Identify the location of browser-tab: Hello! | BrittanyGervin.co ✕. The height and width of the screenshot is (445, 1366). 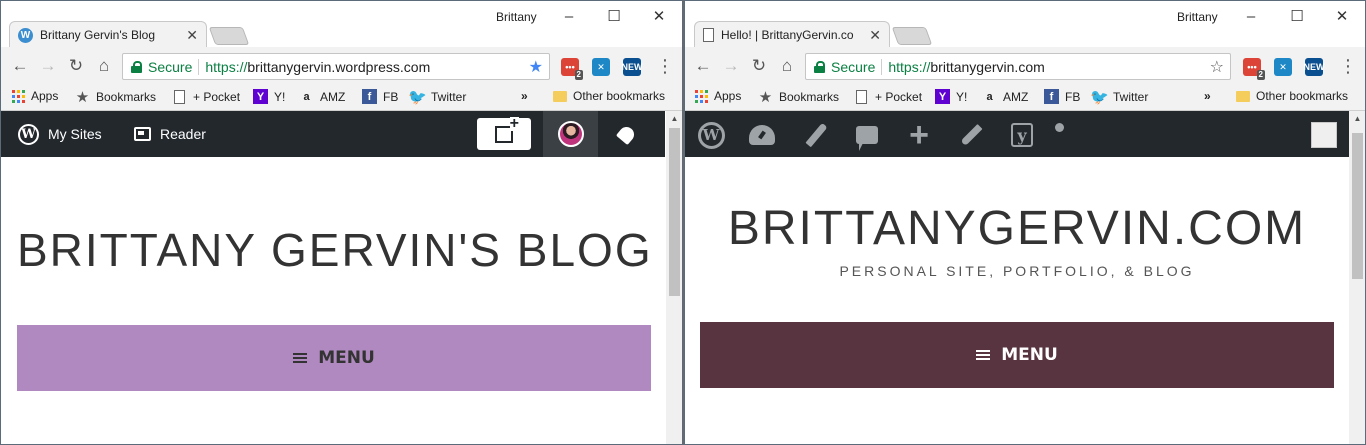
(792, 34).